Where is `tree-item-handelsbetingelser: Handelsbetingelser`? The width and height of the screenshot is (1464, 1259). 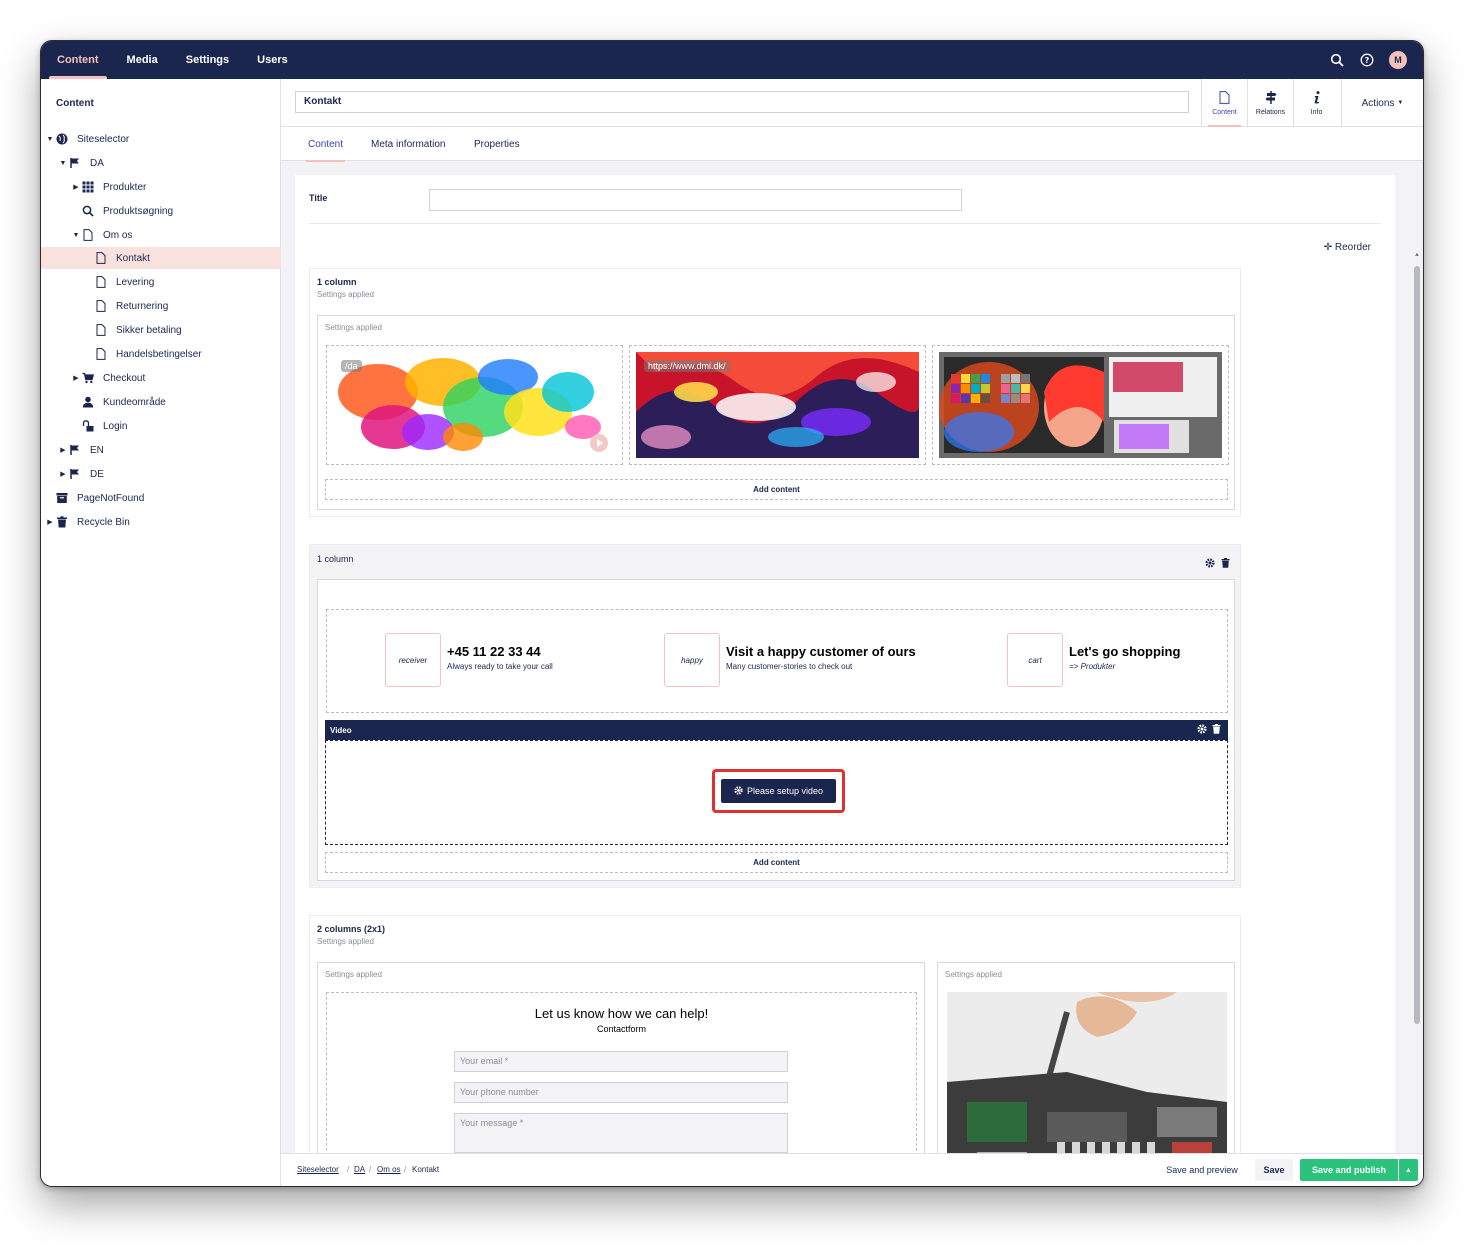
tree-item-handelsbetingelser: Handelsbetingelser is located at coordinates (161, 354).